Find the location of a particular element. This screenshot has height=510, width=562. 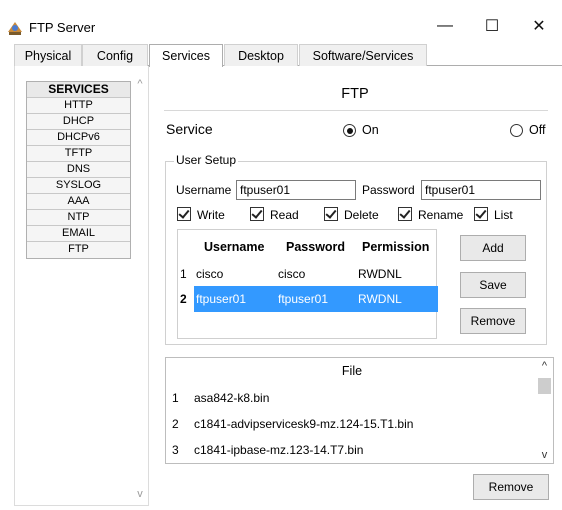

title-bar: FTP Server — ☐ ✕ is located at coordinates (281, 22).